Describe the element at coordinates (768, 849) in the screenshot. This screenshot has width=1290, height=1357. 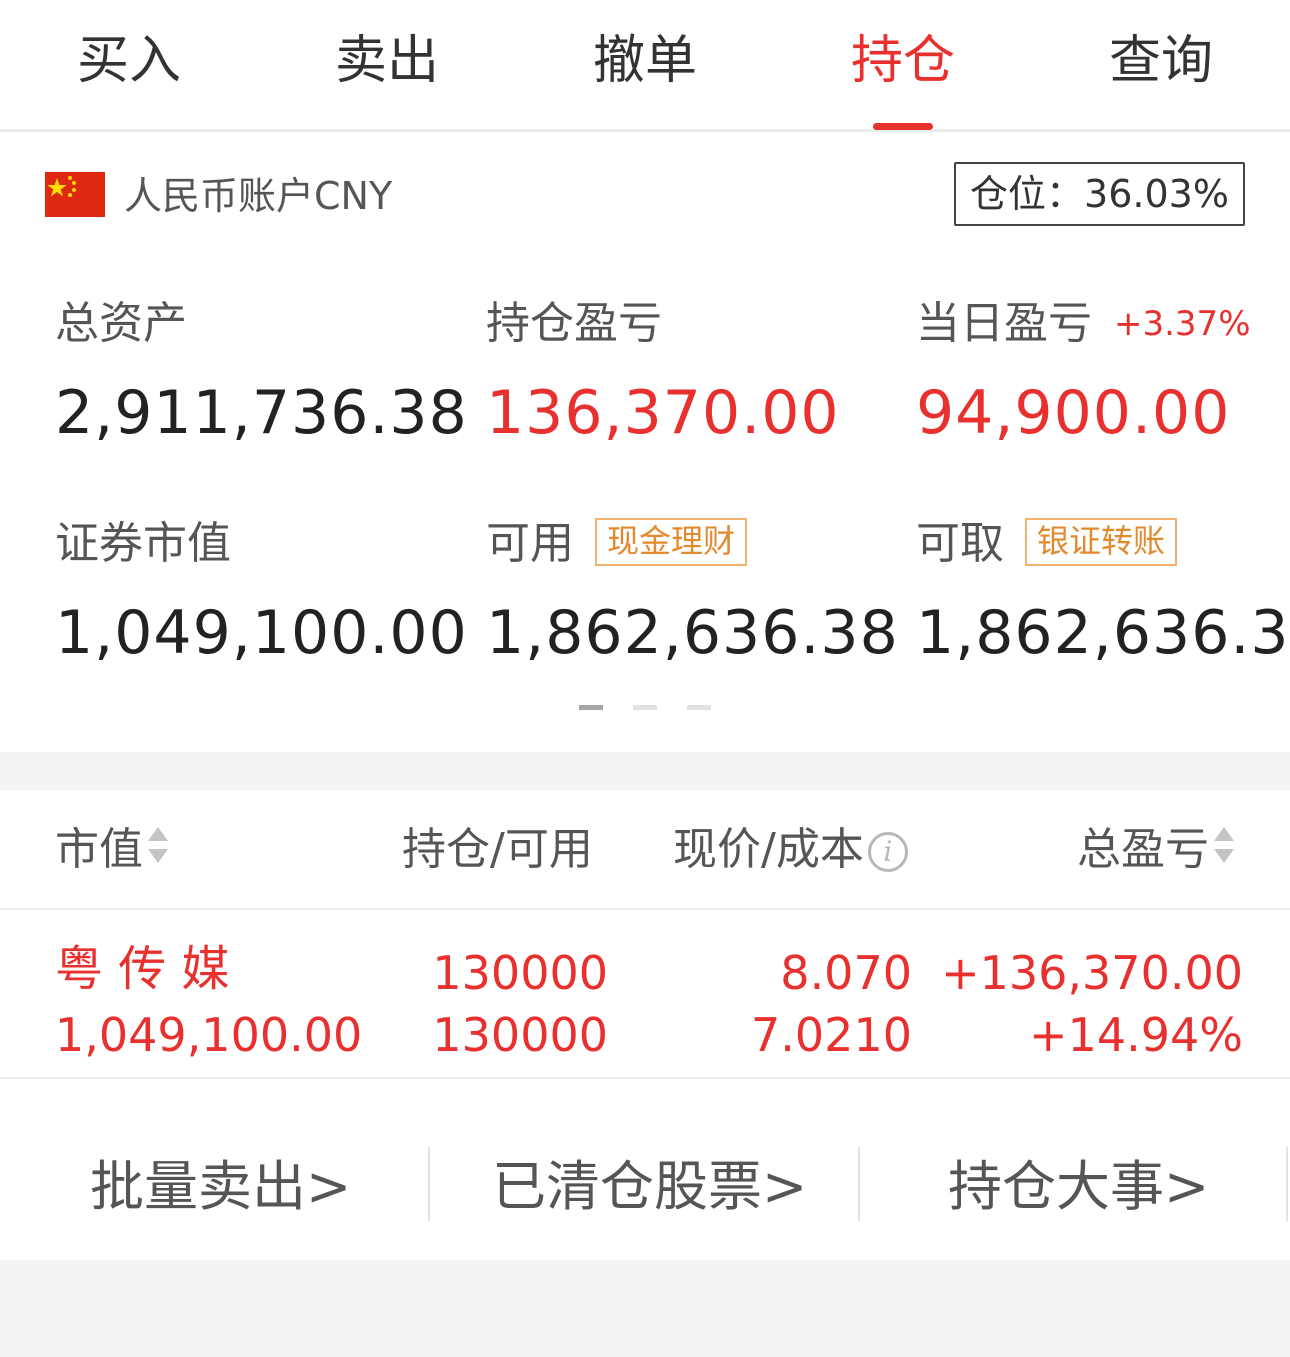
I see `header-price-cost-label: 现价/成本` at that location.